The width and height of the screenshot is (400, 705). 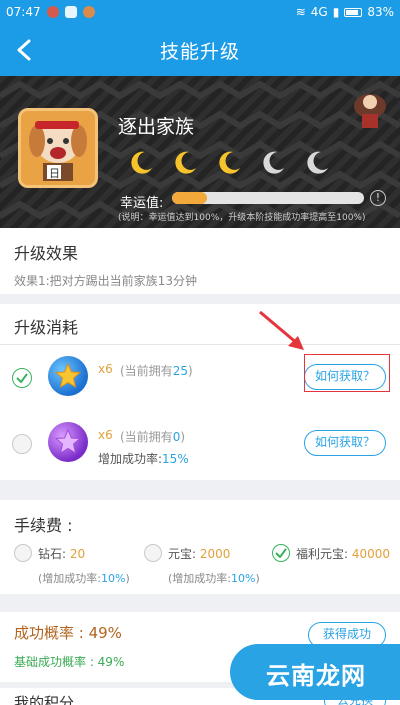 I want to click on back-button, so click(x=24, y=50).